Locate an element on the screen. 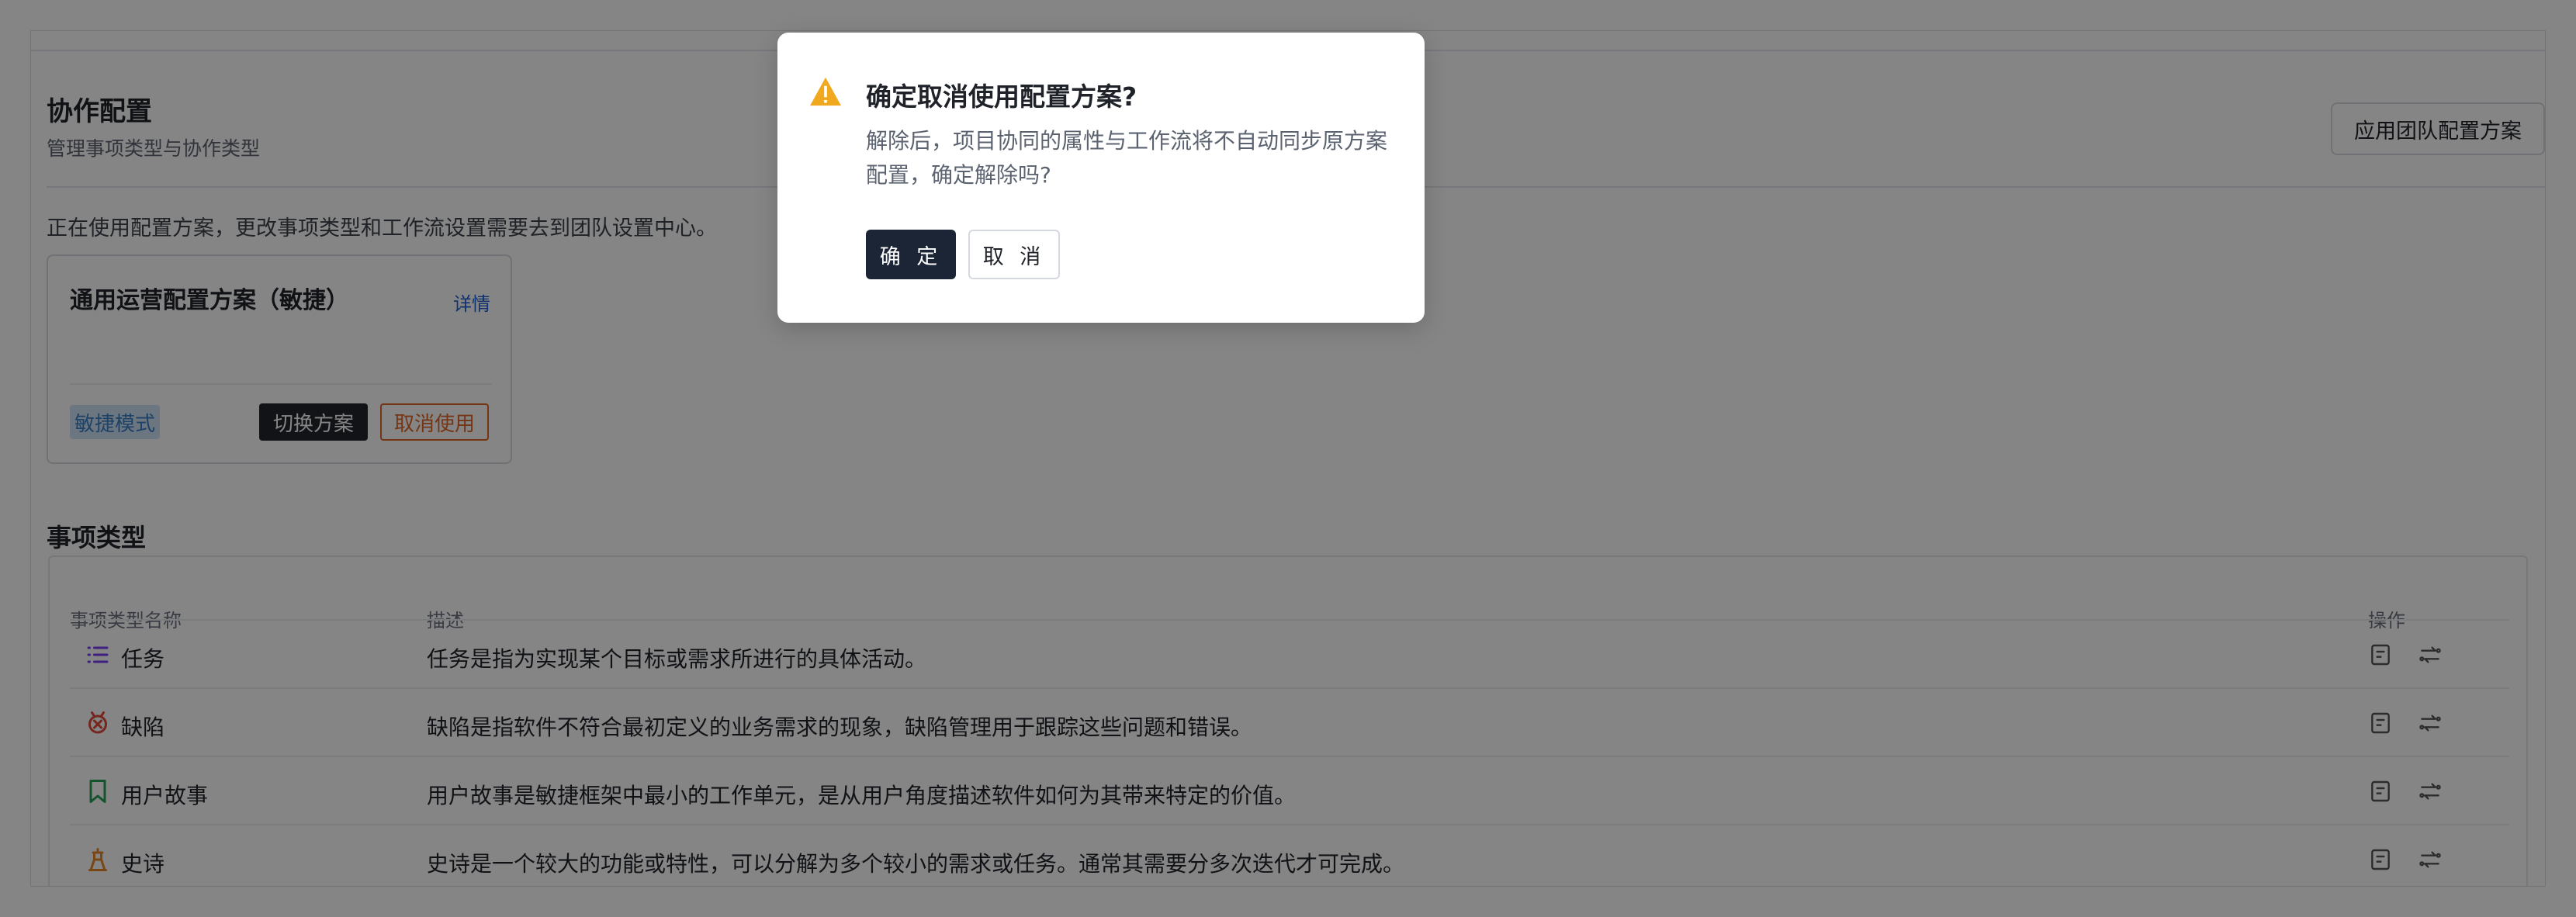 This screenshot has height=917, width=2576. warning-icon is located at coordinates (826, 91).